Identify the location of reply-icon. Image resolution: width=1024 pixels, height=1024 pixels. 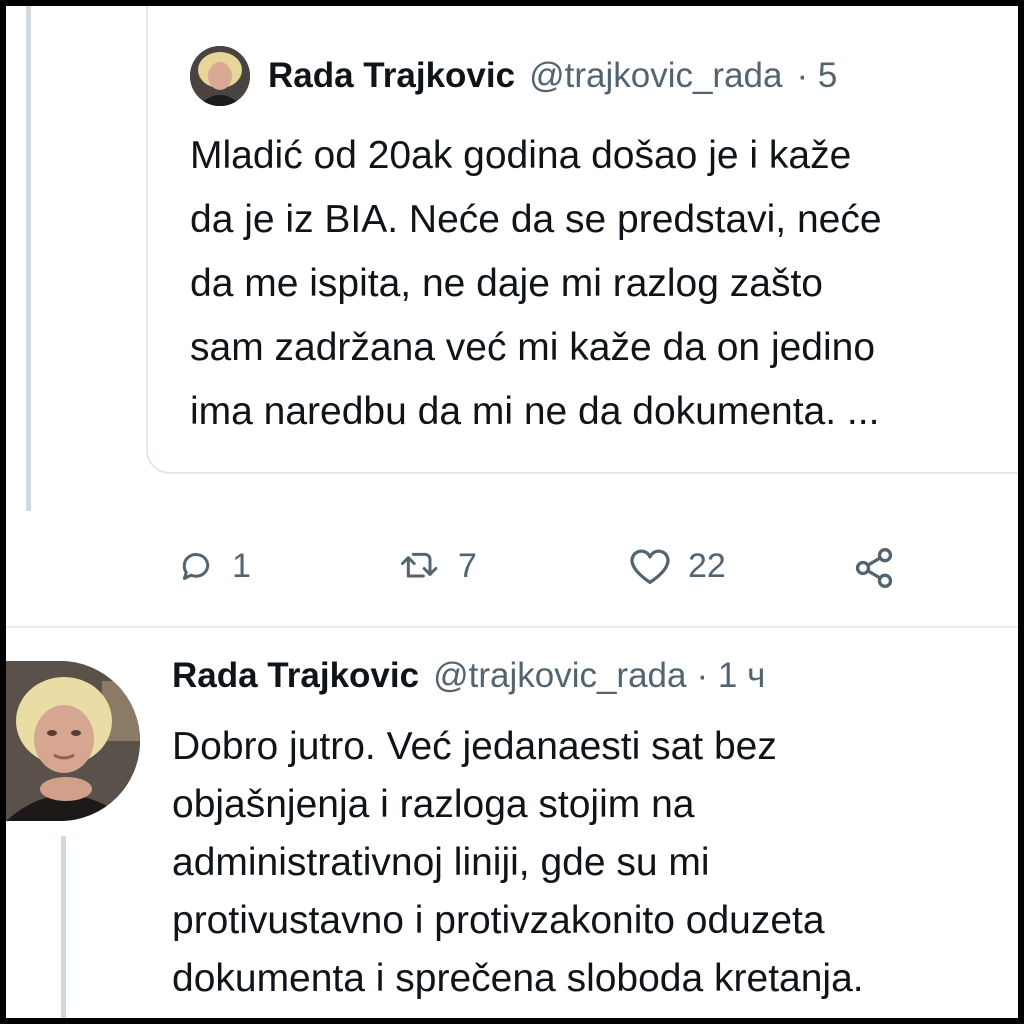
(196, 566).